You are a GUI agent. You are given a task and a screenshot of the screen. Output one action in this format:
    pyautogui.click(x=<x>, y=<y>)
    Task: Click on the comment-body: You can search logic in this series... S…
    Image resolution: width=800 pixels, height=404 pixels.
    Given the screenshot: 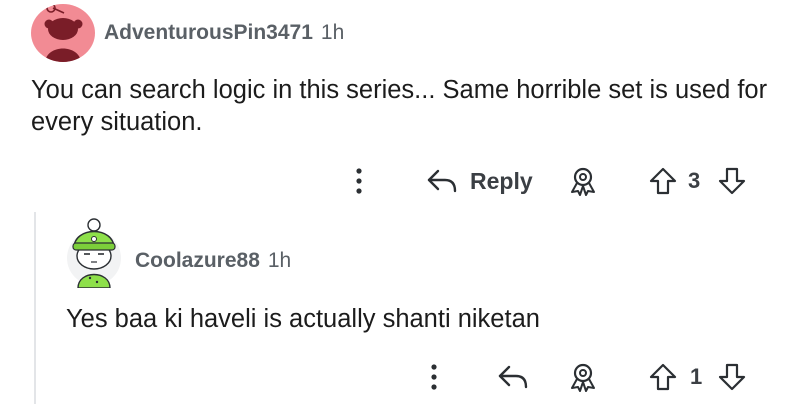 What is the action you would take?
    pyautogui.click(x=399, y=106)
    